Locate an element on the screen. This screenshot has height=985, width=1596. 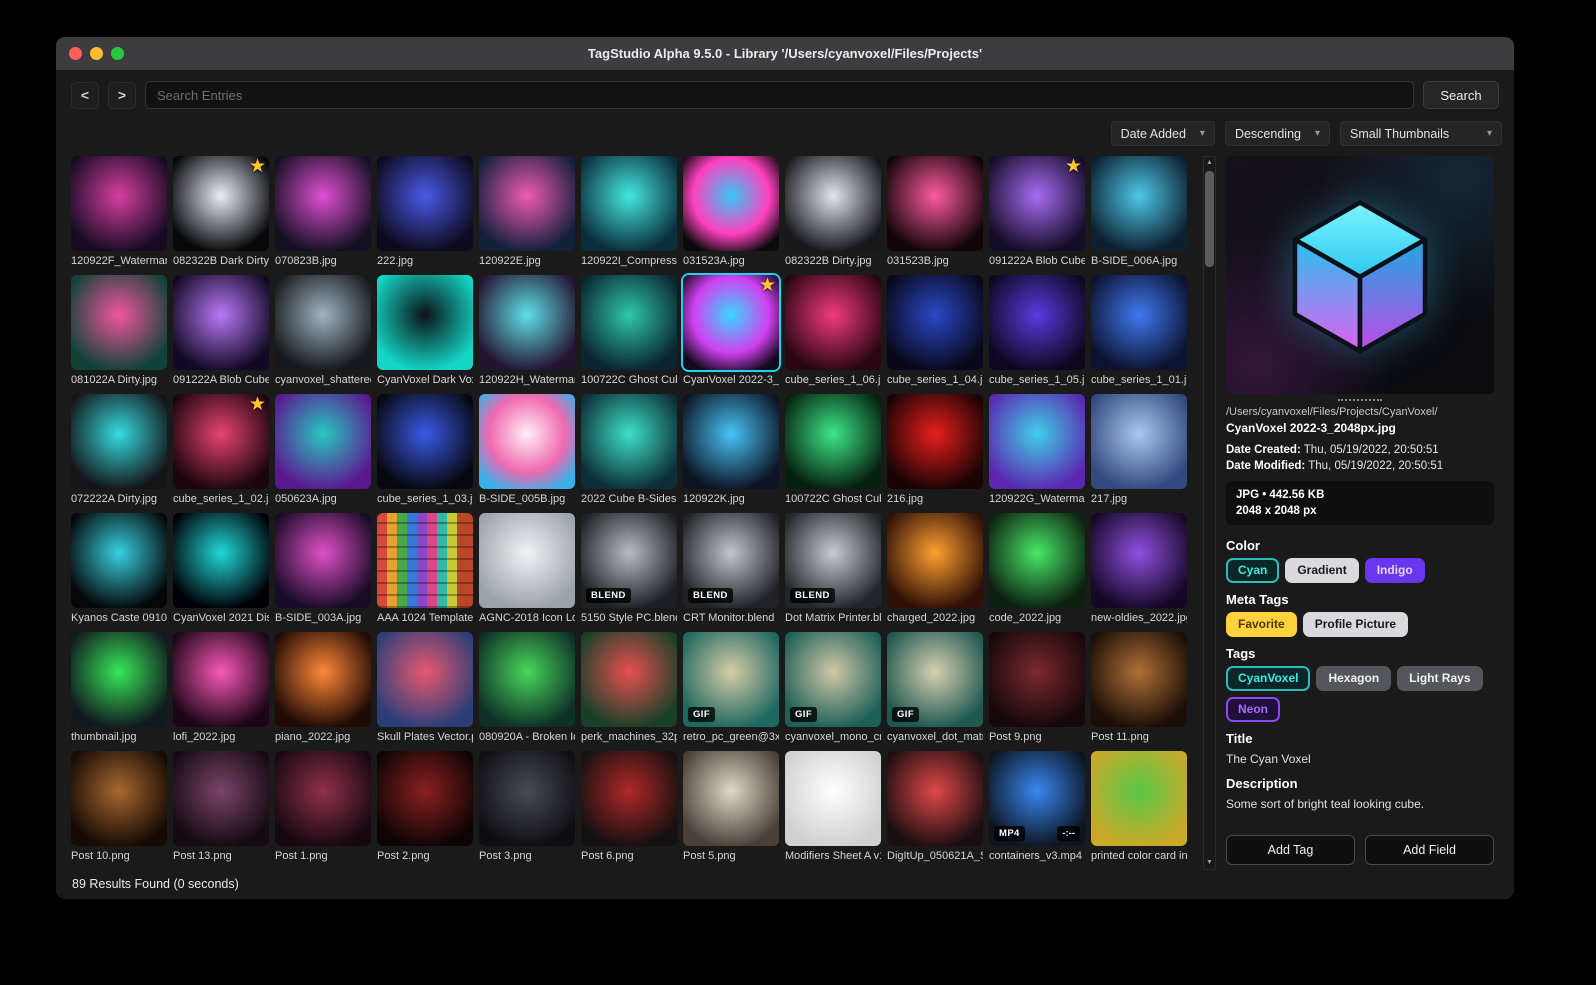
grid-item: CyanVoxel 2021 Display.png is located at coordinates (221, 569).